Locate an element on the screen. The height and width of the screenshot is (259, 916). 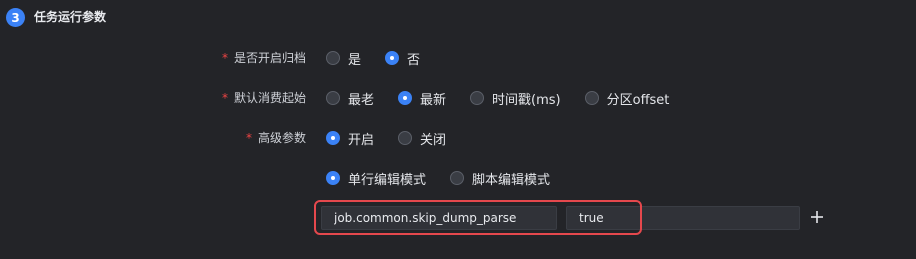
radio-label: 单行编辑模式 is located at coordinates (387, 180).